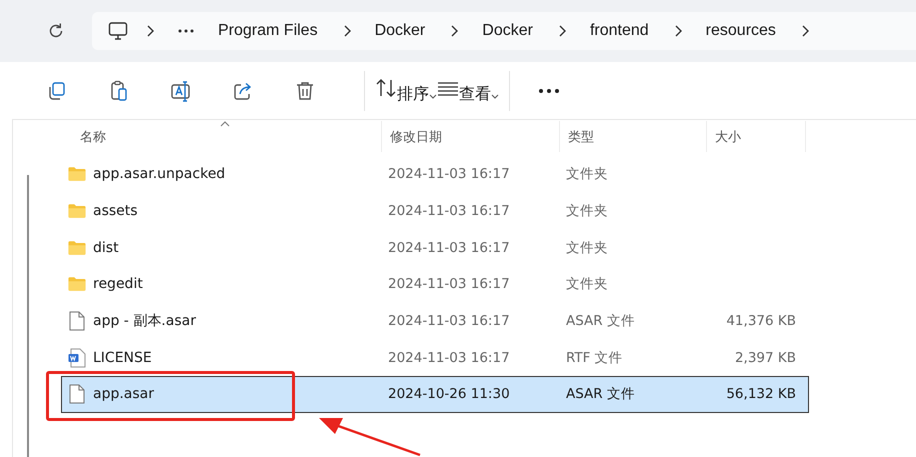 The image size is (916, 457). Describe the element at coordinates (122, 358) in the screenshot. I see `file-name: LICENSE` at that location.